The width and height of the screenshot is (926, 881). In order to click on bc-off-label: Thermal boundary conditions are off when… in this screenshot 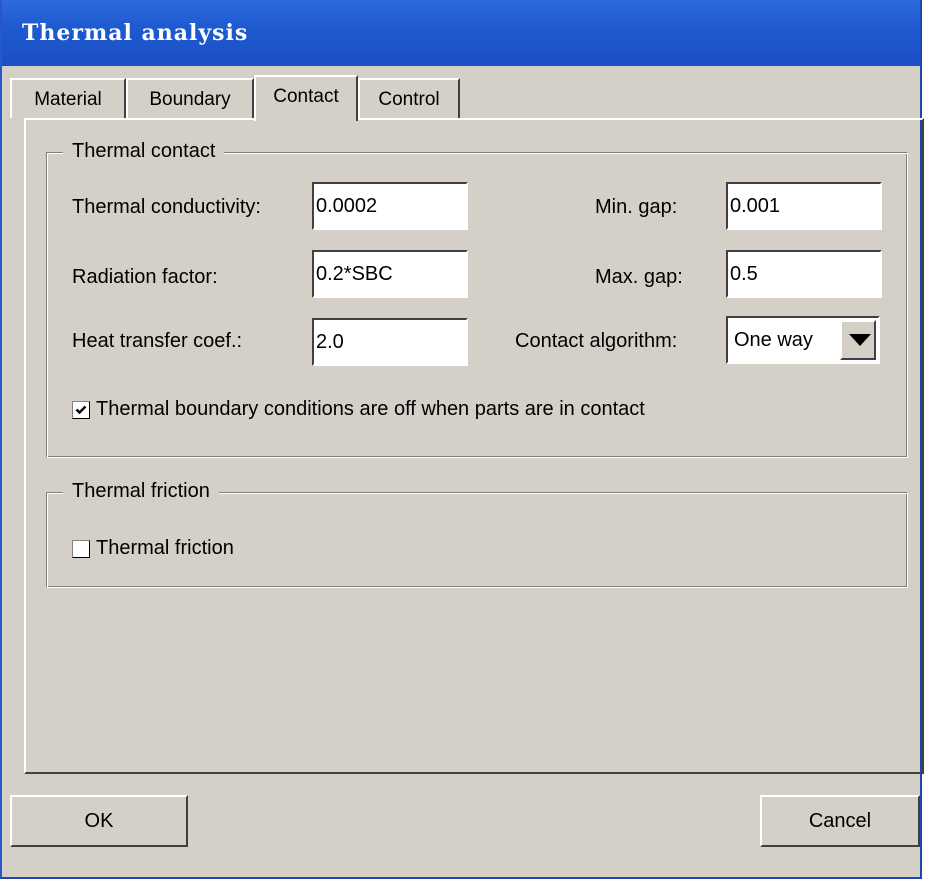, I will do `click(370, 409)`.